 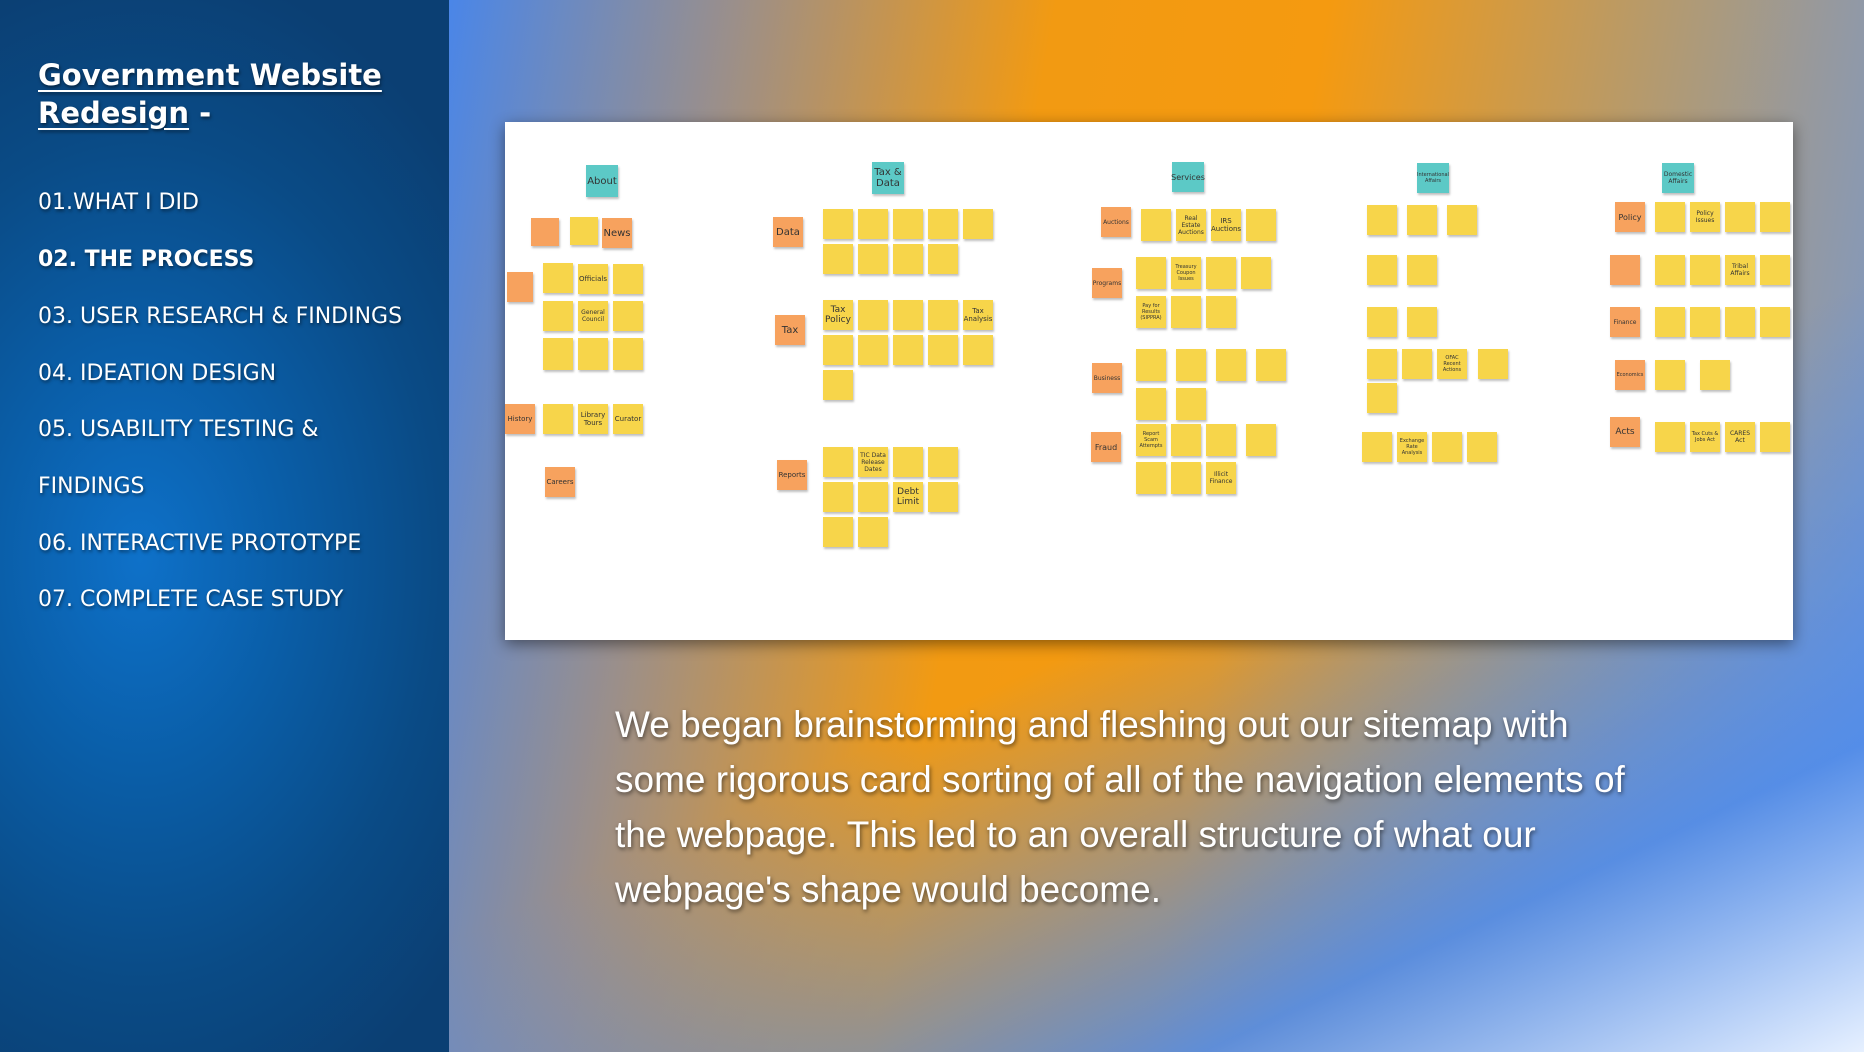 I want to click on sticky-card-tax-analysis: Tax Analysis, so click(x=978, y=315).